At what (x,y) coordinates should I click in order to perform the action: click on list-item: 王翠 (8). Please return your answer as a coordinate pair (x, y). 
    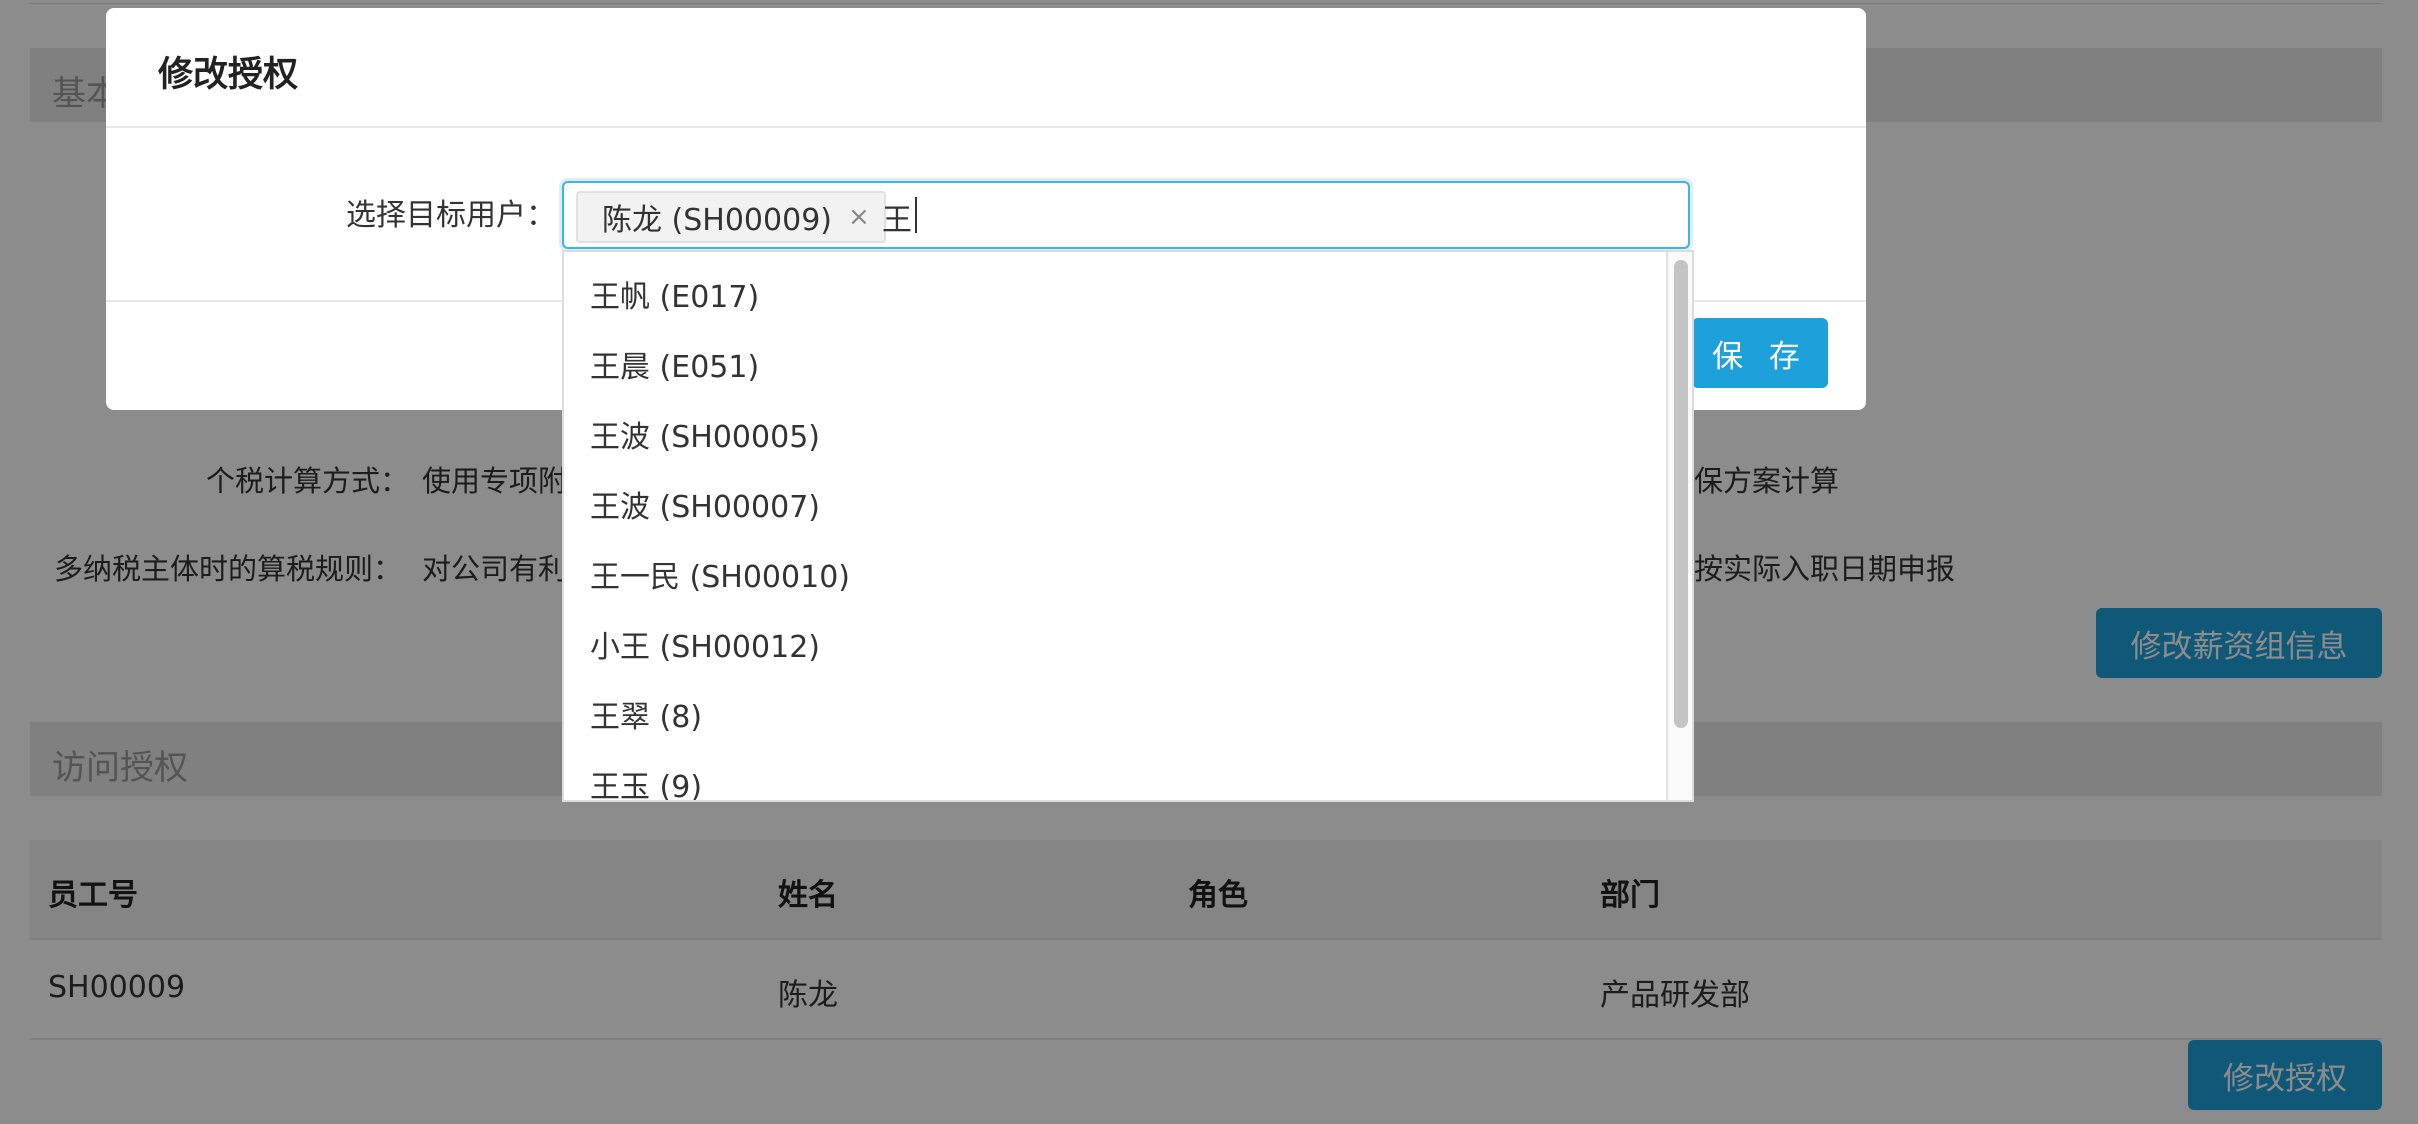
    Looking at the image, I should click on (646, 714).